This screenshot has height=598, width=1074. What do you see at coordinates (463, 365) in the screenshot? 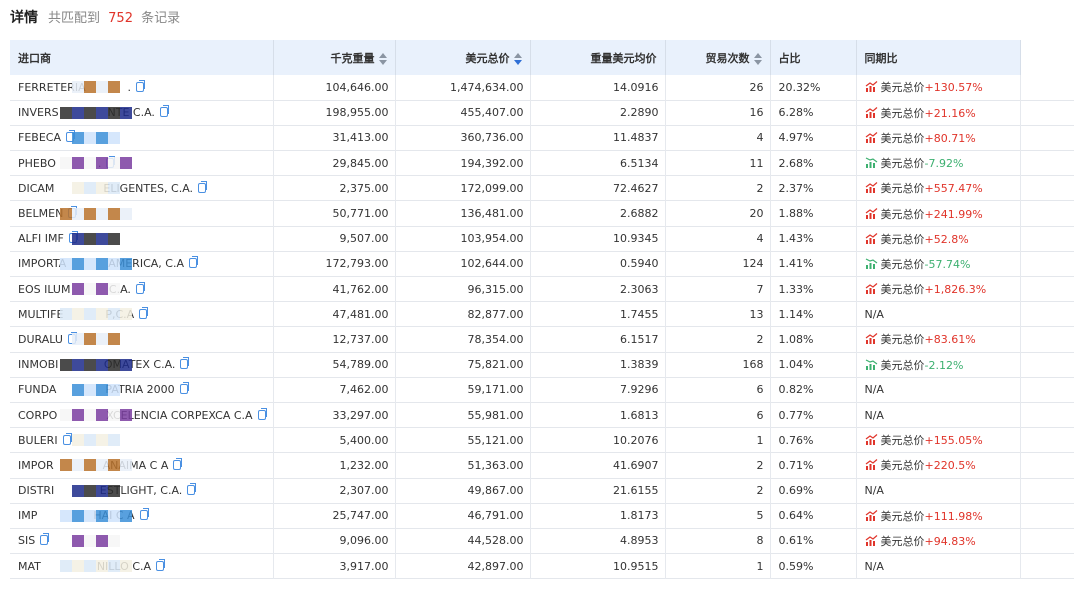
I see `usd-total-cell: 75,821.00` at bounding box center [463, 365].